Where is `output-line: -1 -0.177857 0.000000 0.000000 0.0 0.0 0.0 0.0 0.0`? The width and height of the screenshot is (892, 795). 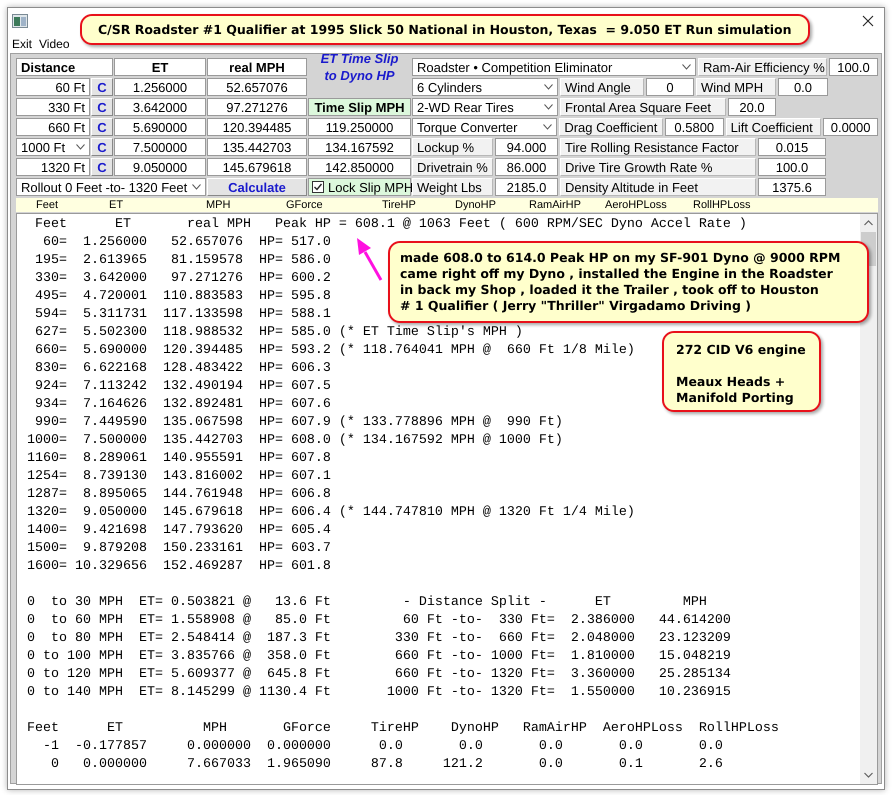
output-line: -1 -0.177857 0.000000 0.000000 0.0 0.0 0.0 0.0 0.0 is located at coordinates (382, 747).